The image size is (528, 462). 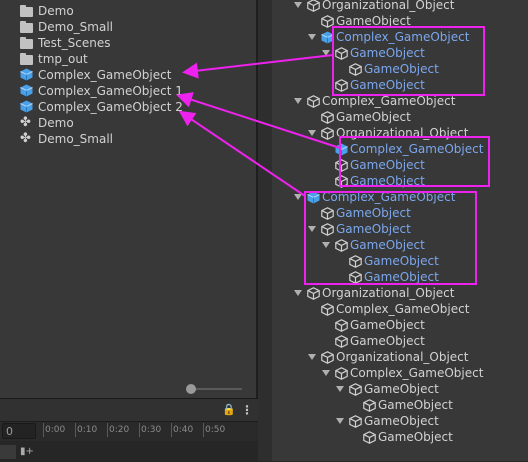 What do you see at coordinates (8, 452) in the screenshot?
I see `timeline-scrollbar` at bounding box center [8, 452].